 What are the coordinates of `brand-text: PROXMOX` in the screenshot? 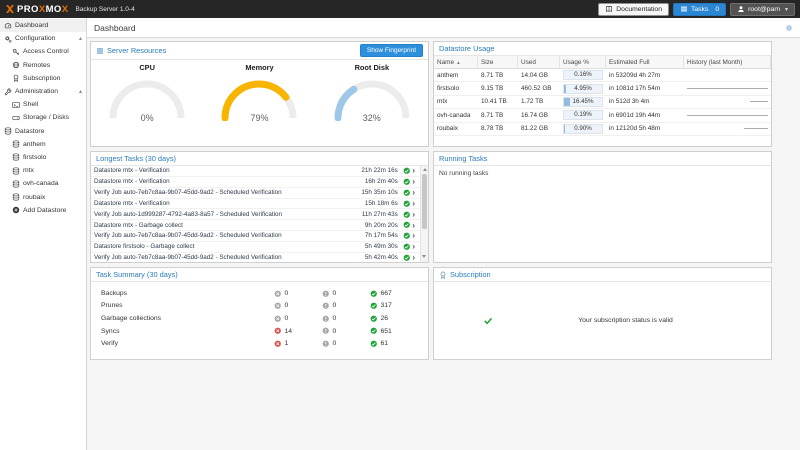 It's located at (43, 9).